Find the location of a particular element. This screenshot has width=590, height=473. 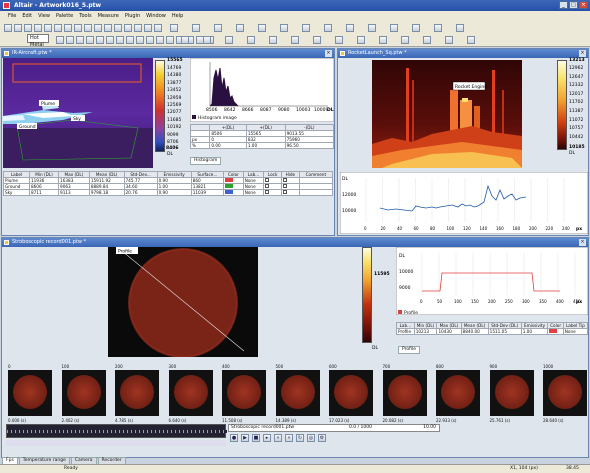

table-row: Sky 8711 9113 9798.18 20.76 0.90 11039 None is located at coordinates (168, 192).